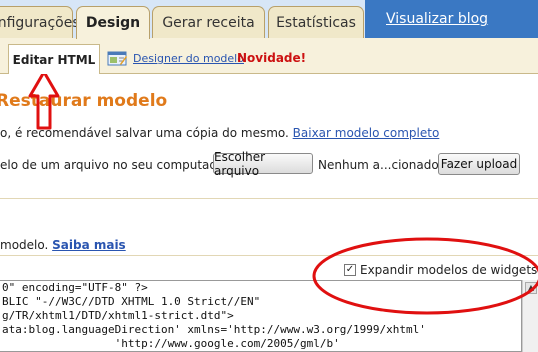 The image size is (538, 352). I want to click on code-line: BLIC "-//W3C//DTD XHTML 1.0 Strict//EN", so click(131, 301).